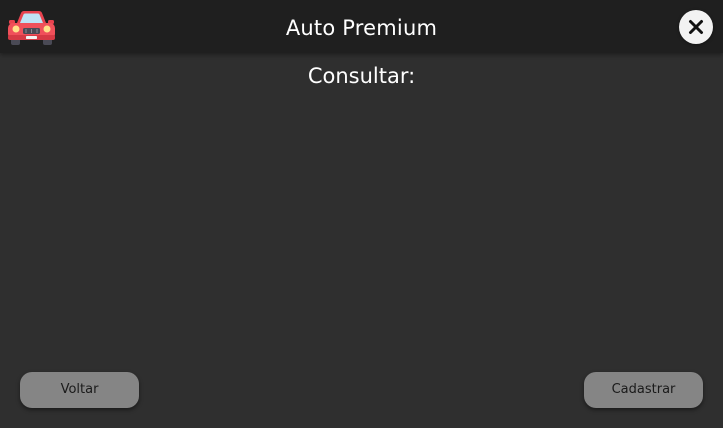  I want to click on app-title: Auto Premium, so click(361, 28).